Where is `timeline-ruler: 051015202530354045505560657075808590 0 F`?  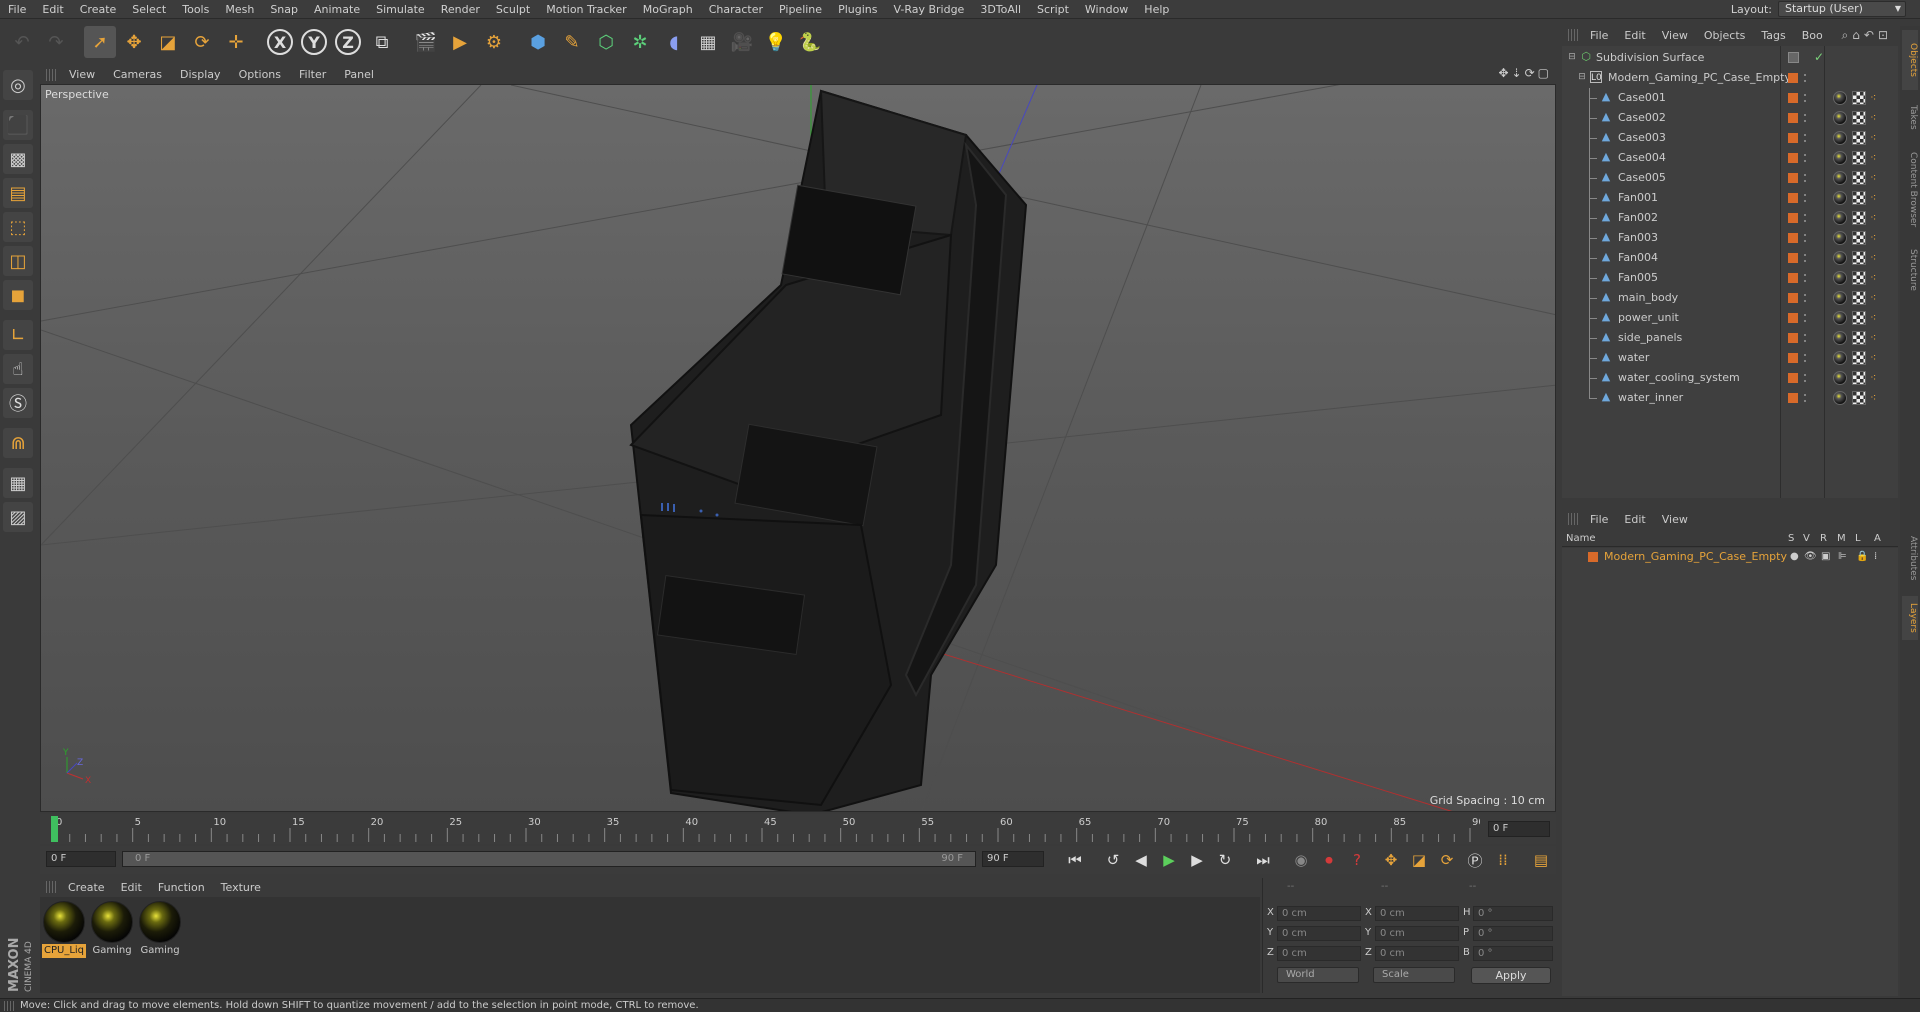 timeline-ruler: 051015202530354045505560657075808590 0 F is located at coordinates (798, 829).